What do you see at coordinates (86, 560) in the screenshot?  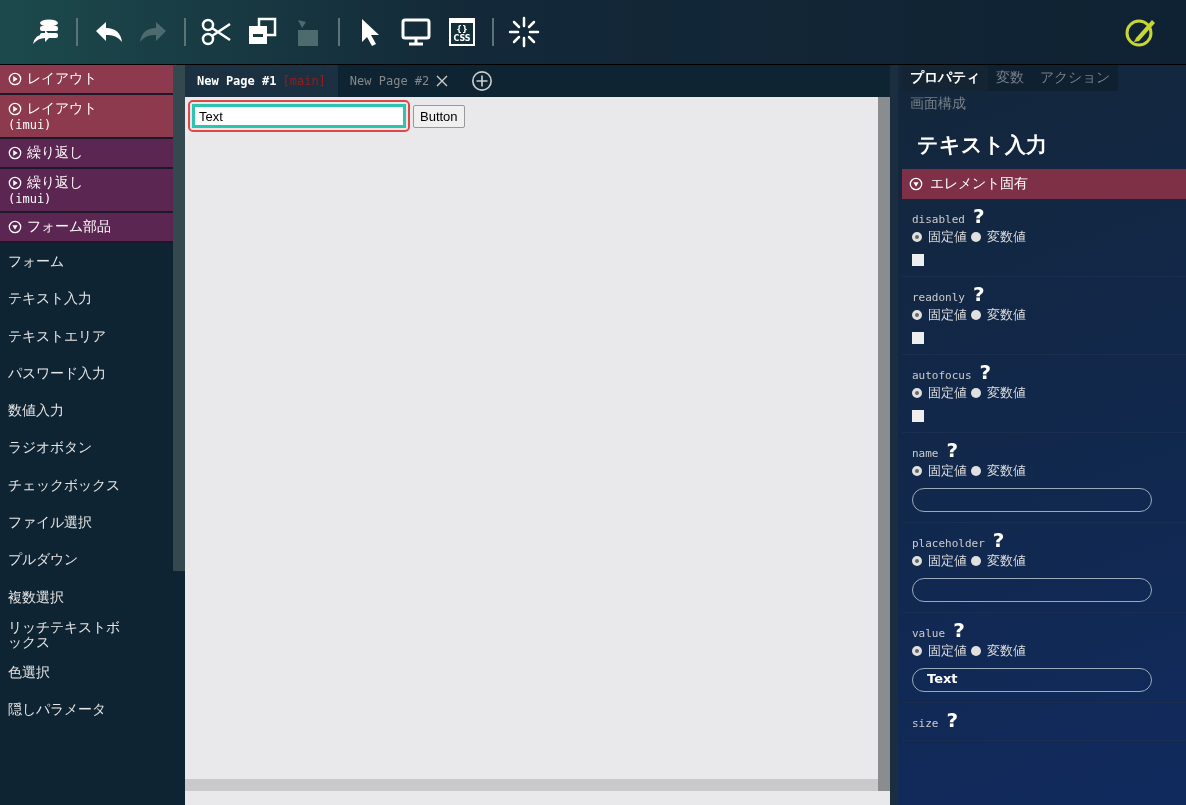 I see `palette-item: プルダウン` at bounding box center [86, 560].